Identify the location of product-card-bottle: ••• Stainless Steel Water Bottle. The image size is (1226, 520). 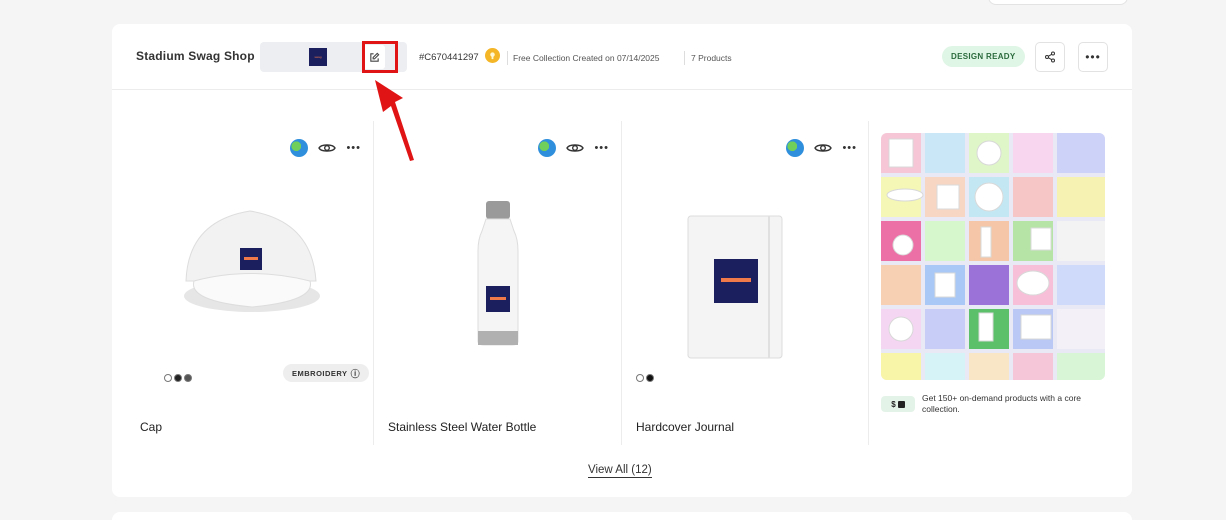
(497, 283).